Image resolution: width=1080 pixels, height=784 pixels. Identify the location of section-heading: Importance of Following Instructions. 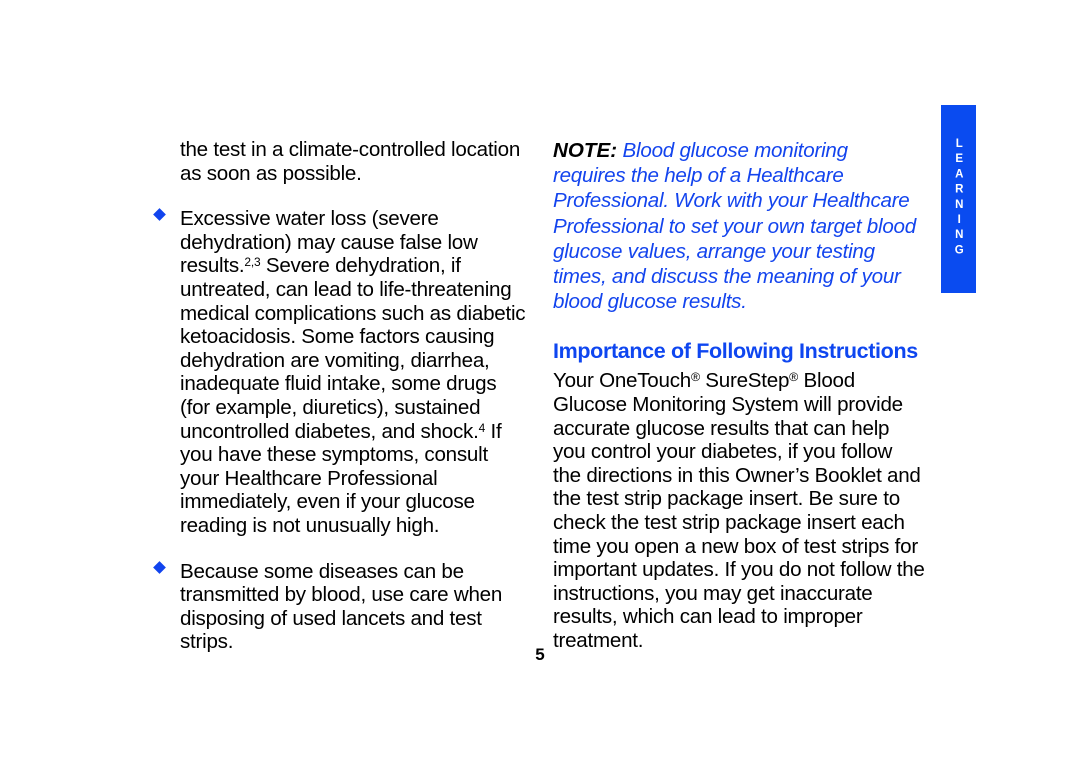
(735, 351).